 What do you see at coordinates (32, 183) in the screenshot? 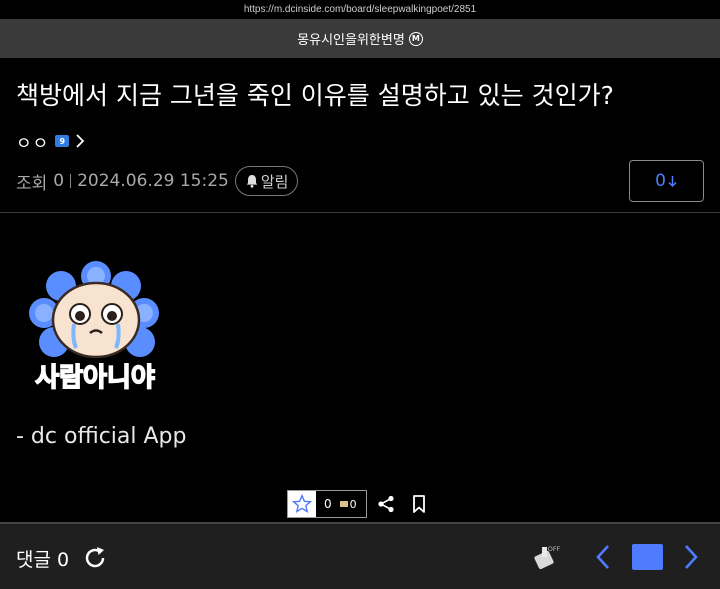
I see `views-label: 조회` at bounding box center [32, 183].